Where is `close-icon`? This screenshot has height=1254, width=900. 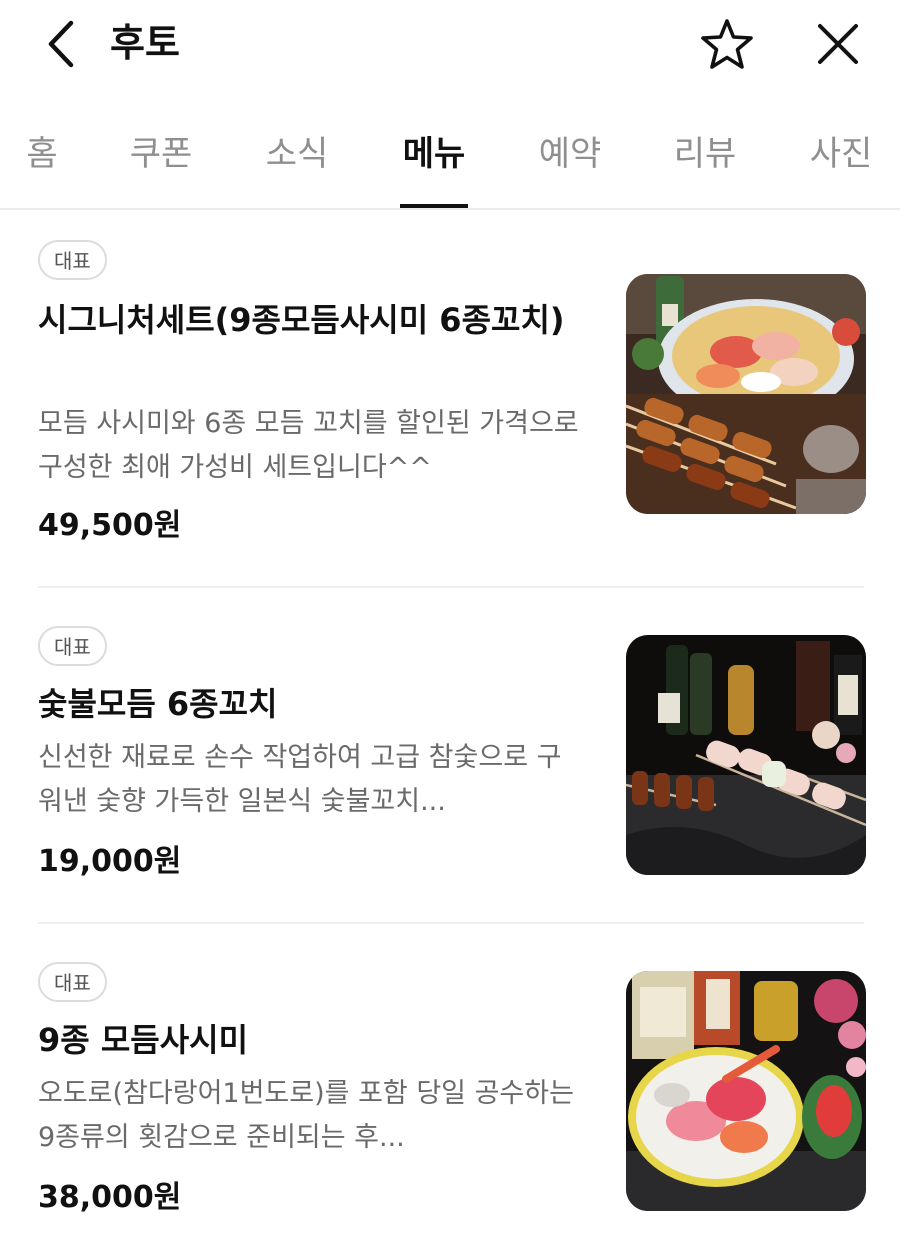 close-icon is located at coordinates (838, 44).